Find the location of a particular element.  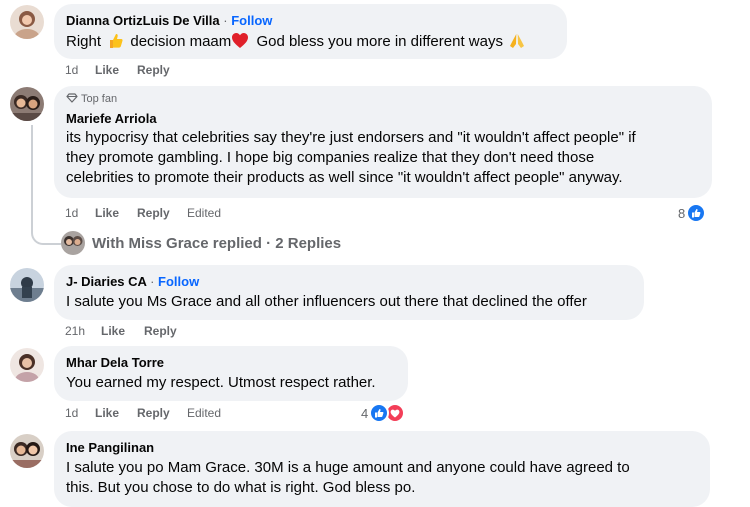

view-replies-button: With Miss Grace replied · 2 Replies is located at coordinates (201, 243).